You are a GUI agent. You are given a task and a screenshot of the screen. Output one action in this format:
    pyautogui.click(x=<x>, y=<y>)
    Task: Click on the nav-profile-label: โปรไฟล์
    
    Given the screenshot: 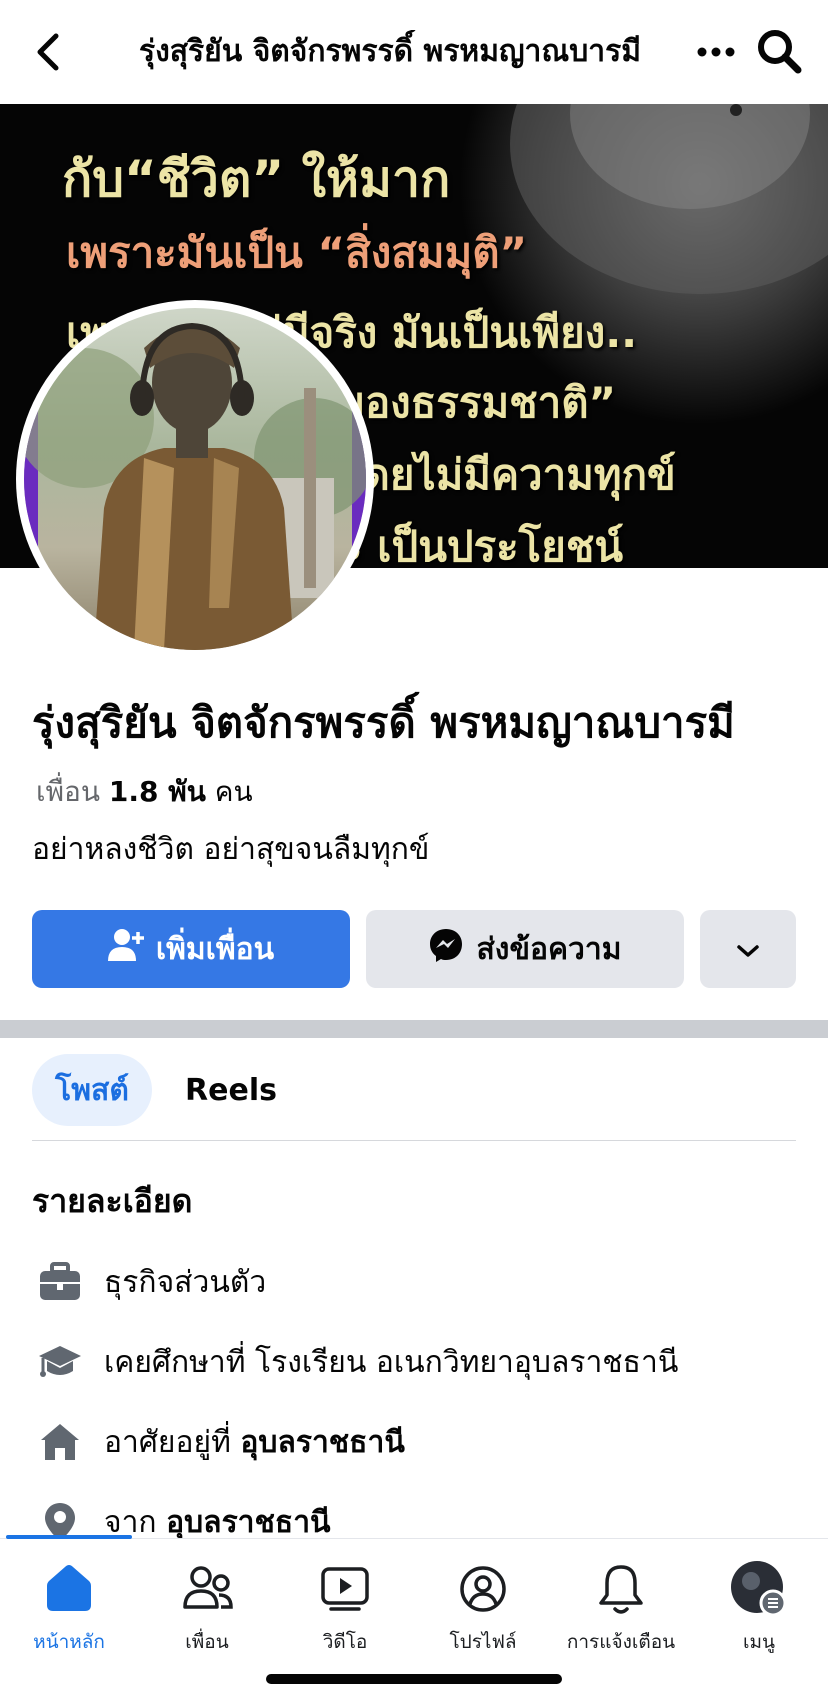 What is the action you would take?
    pyautogui.click(x=483, y=1642)
    